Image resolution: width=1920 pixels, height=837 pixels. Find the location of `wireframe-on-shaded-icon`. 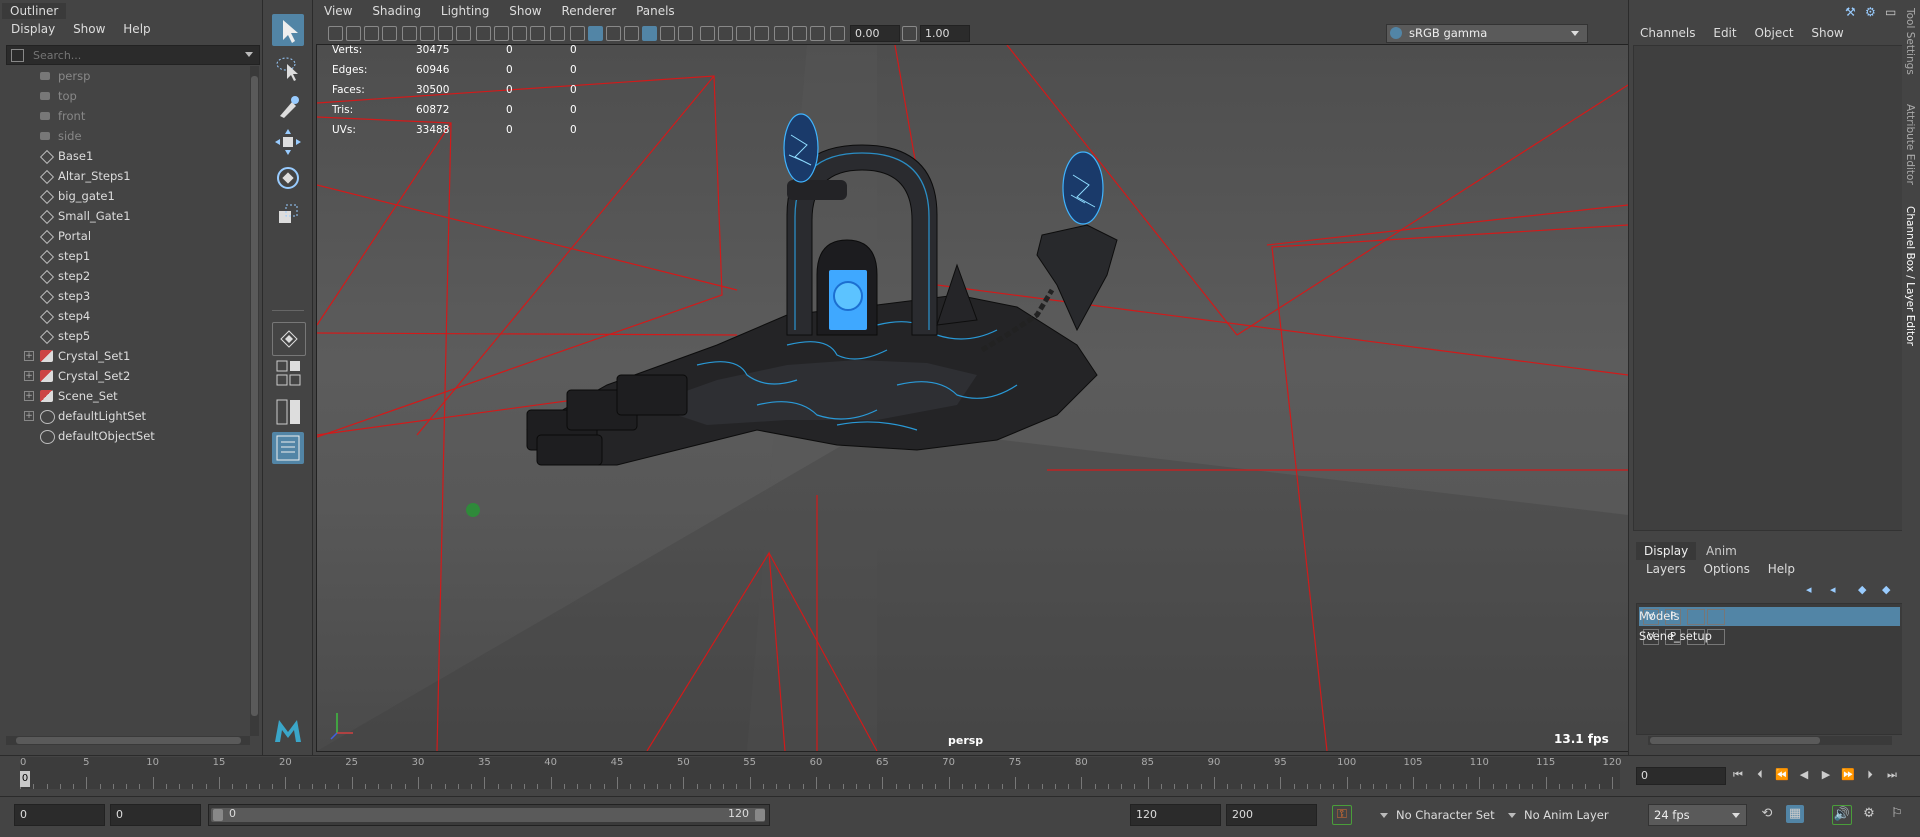

wireframe-on-shaded-icon is located at coordinates (613, 33).